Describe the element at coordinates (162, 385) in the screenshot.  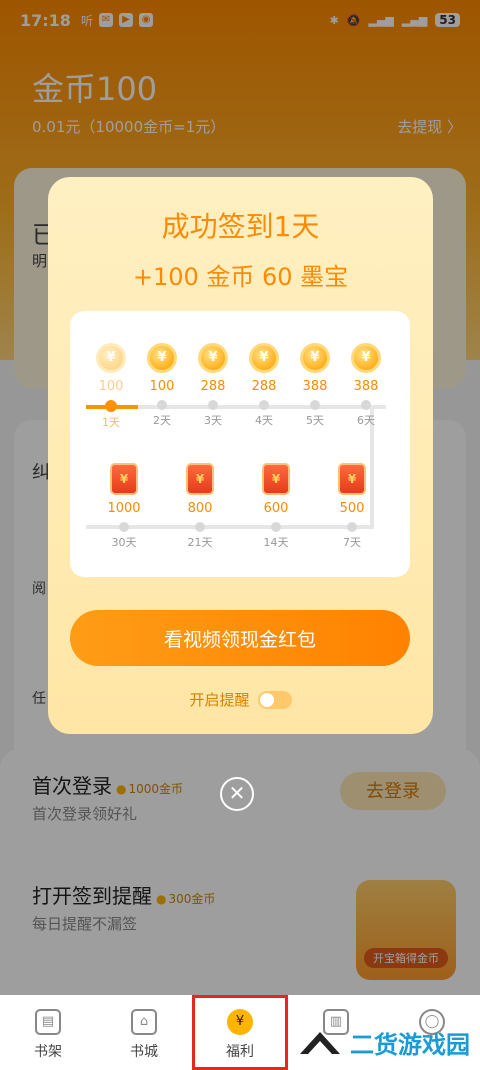
I see `checkin-day: ¥ 100 2天` at that location.